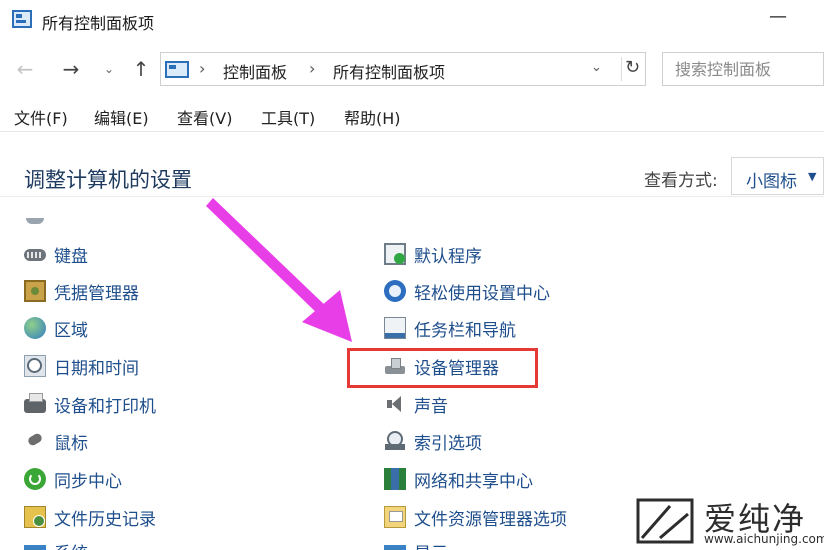 The height and width of the screenshot is (550, 824). Describe the element at coordinates (395, 291) in the screenshot. I see `ease-of-access-icon` at that location.